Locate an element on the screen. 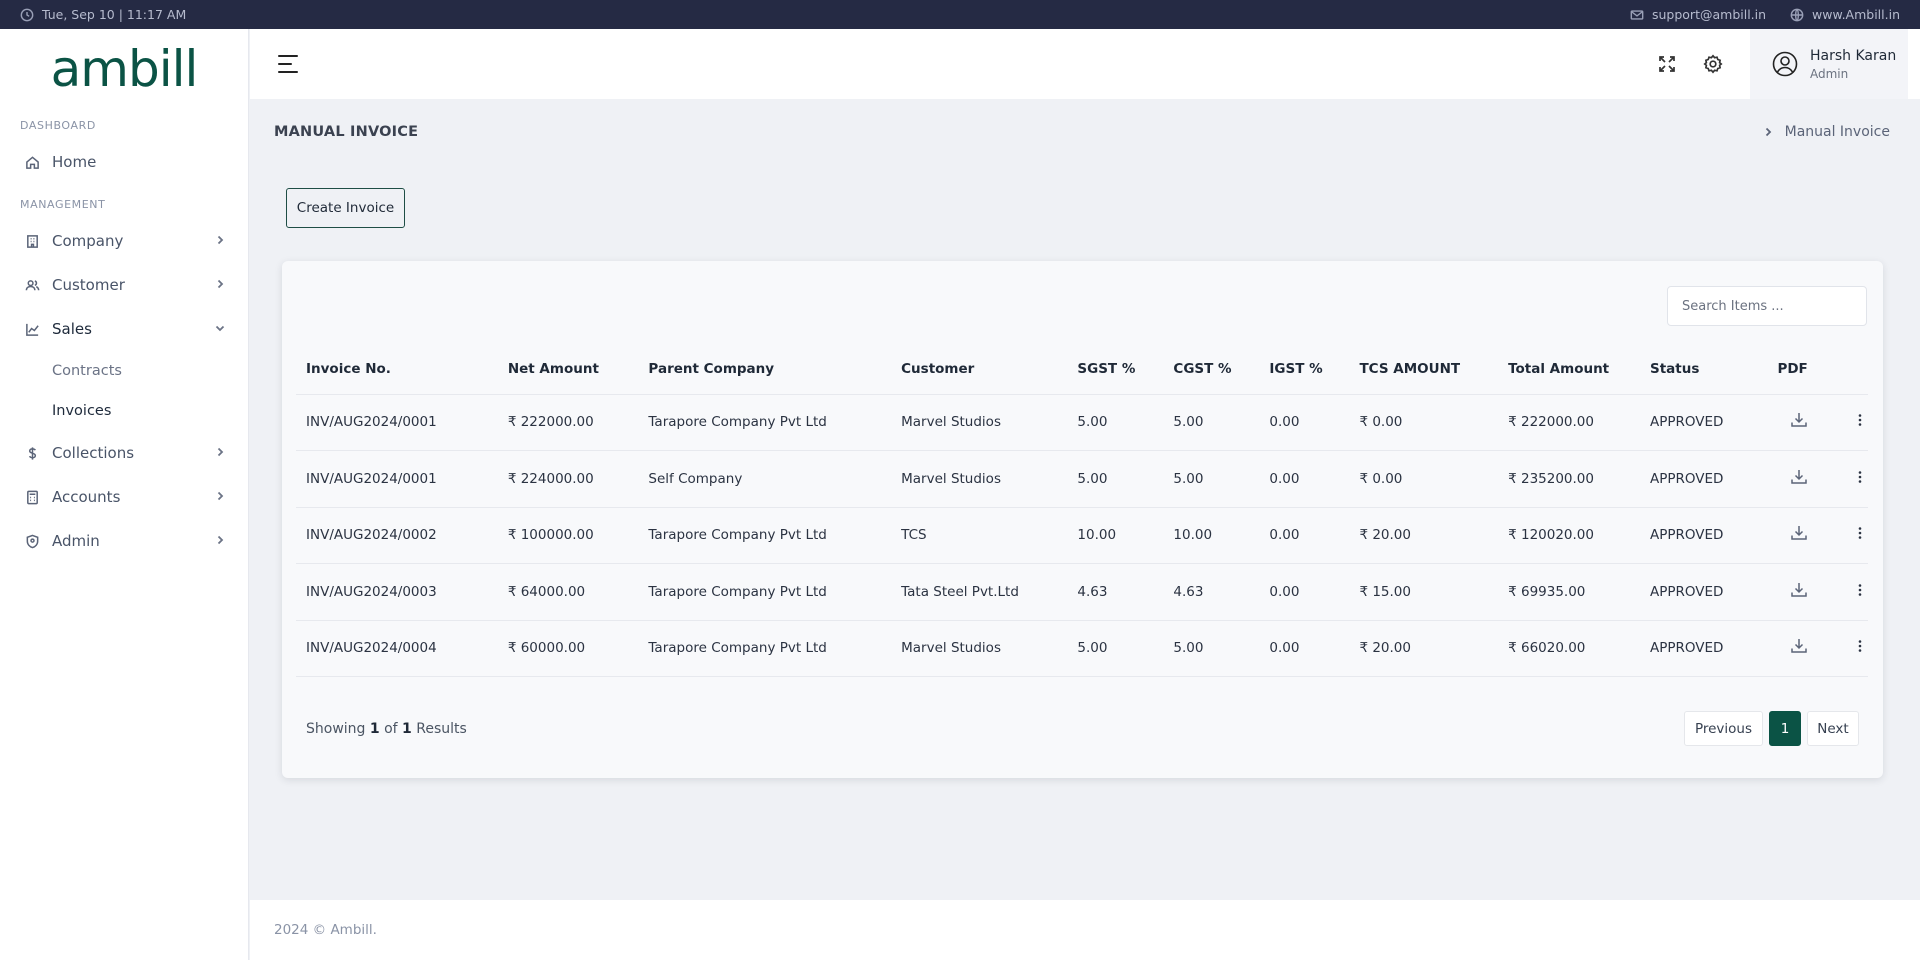 Image resolution: width=1920 pixels, height=960 pixels. sidebar-item-label: Sales is located at coordinates (72, 329).